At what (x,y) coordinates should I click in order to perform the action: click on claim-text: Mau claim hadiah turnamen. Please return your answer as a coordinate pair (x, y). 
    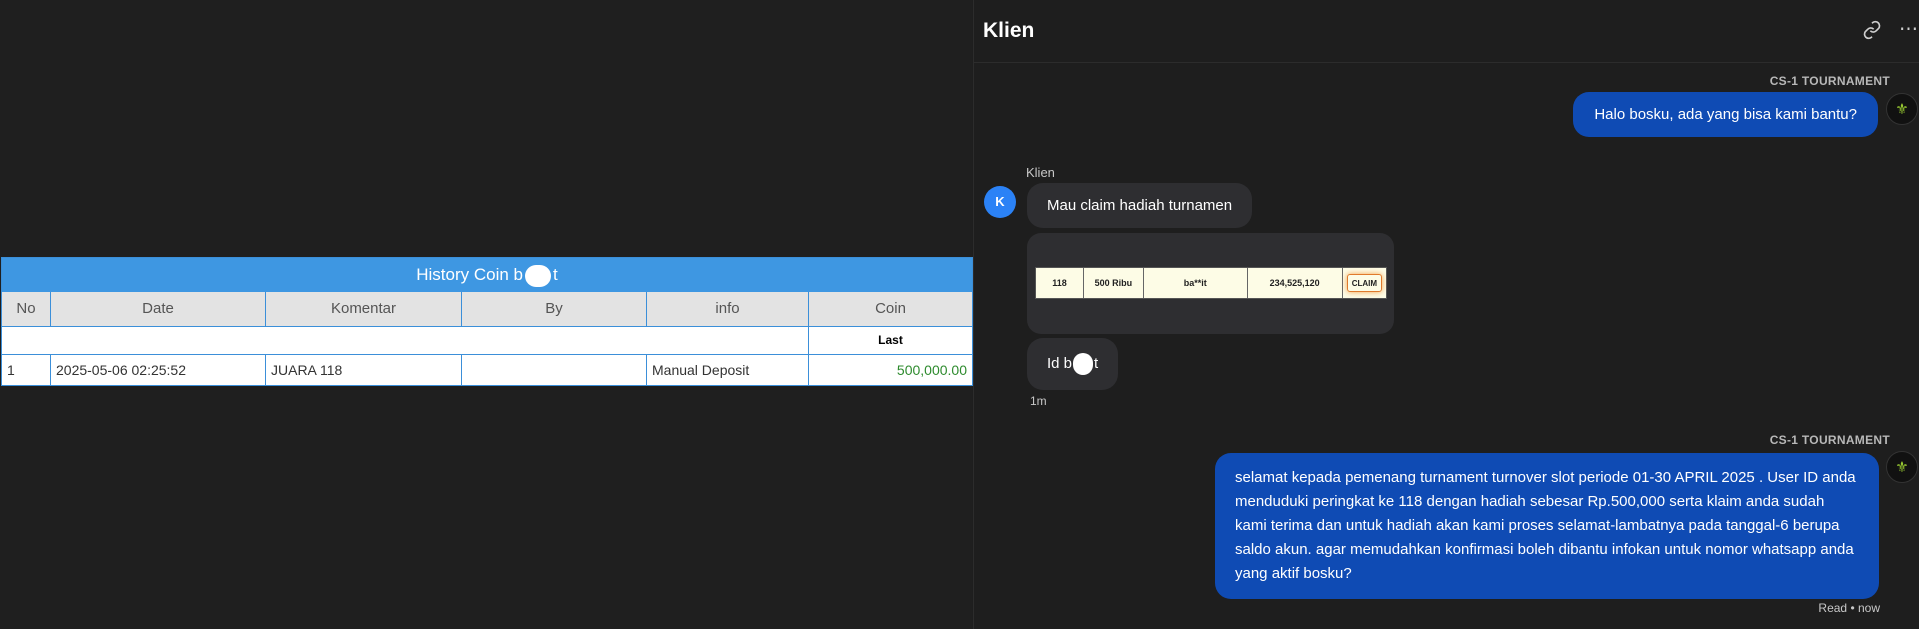
    Looking at the image, I should click on (1140, 205).